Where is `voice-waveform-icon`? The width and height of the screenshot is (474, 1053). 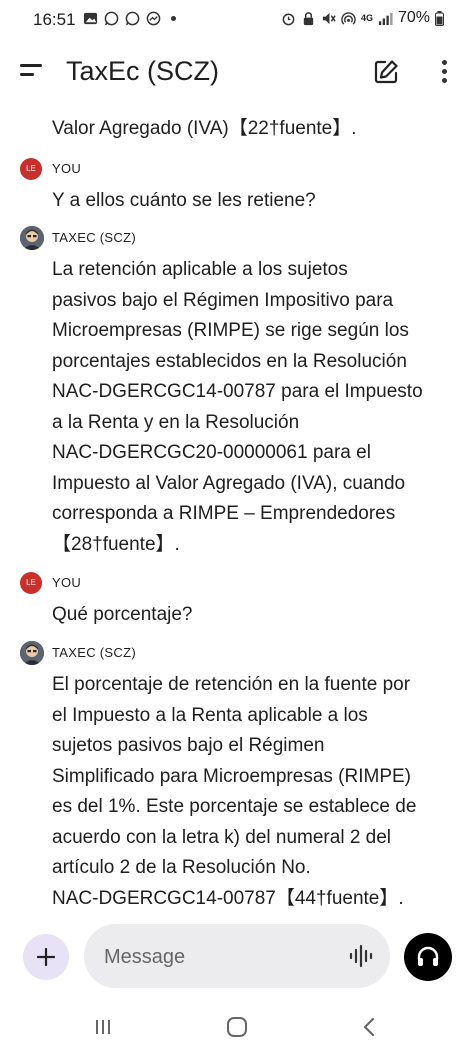 voice-waveform-icon is located at coordinates (361, 956).